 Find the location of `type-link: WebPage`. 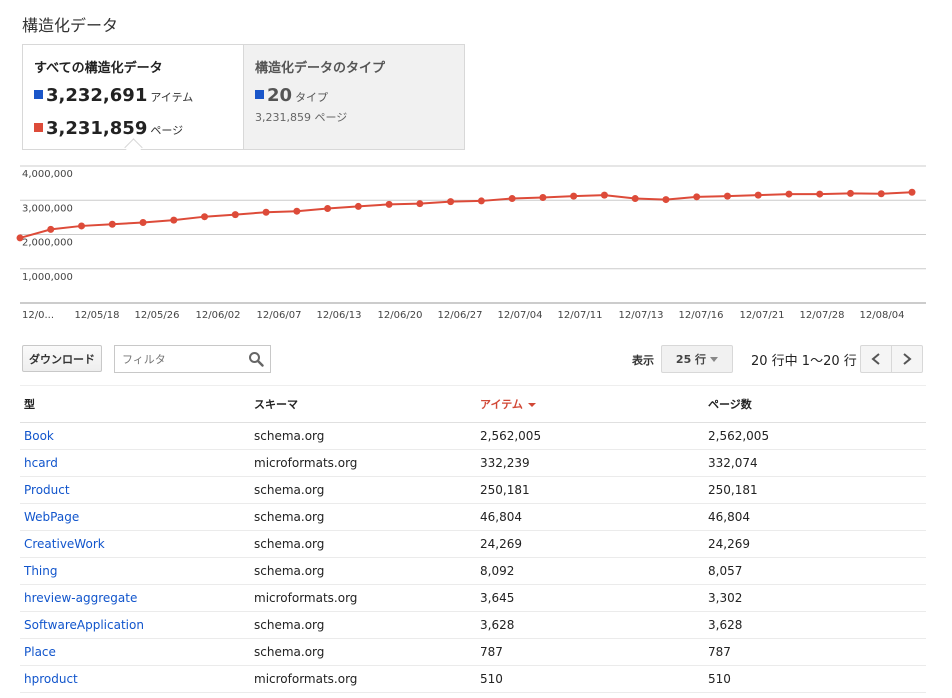

type-link: WebPage is located at coordinates (135, 517).